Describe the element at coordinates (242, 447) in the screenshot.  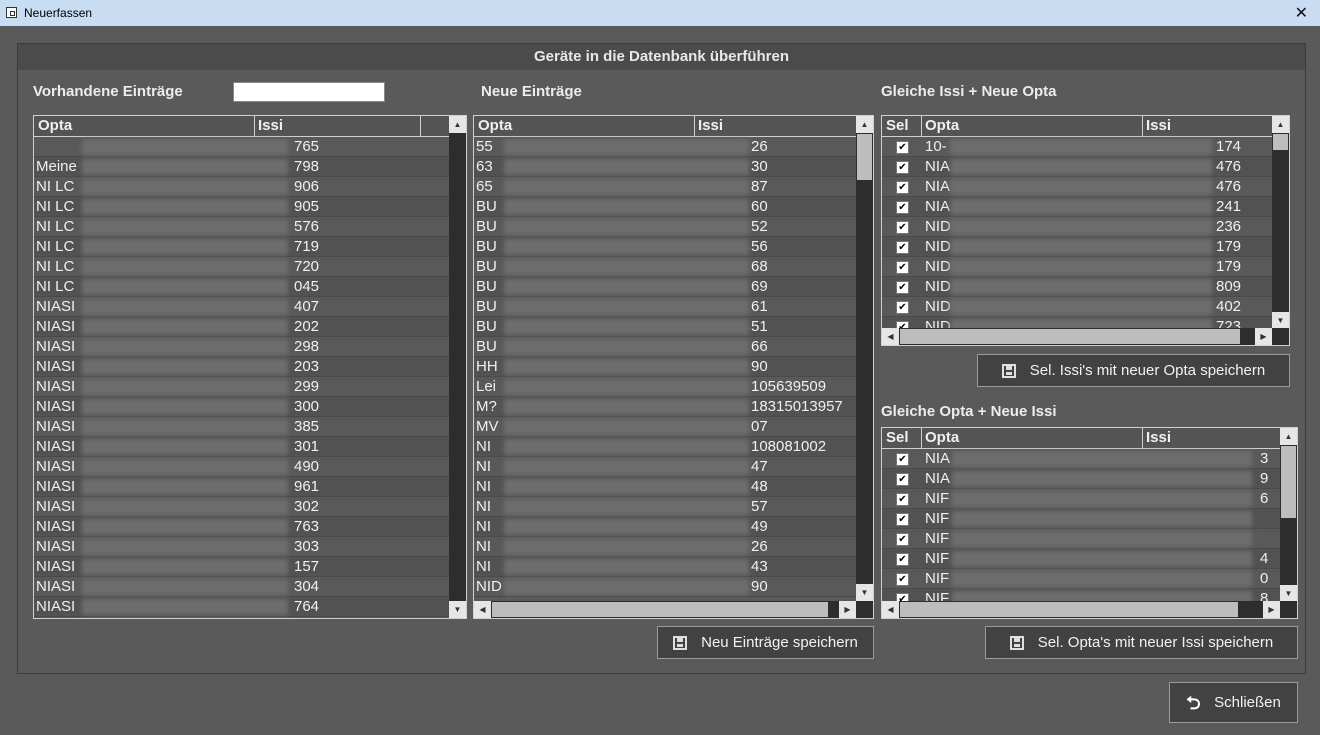
I see `table-row: NIASI 301` at that location.